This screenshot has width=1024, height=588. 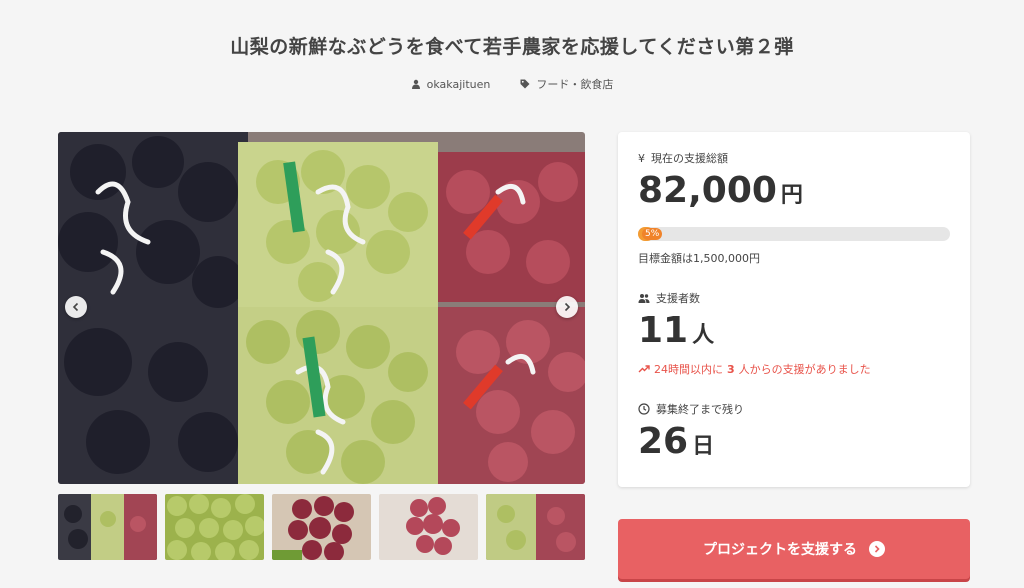 I want to click on carousel-prev-button, so click(x=76, y=307).